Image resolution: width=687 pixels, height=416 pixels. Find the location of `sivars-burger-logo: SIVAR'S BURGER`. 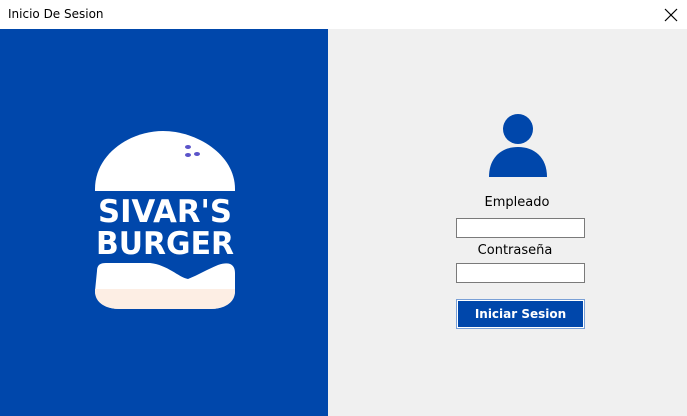

sivars-burger-logo: SIVAR'S BURGER is located at coordinates (165, 220).